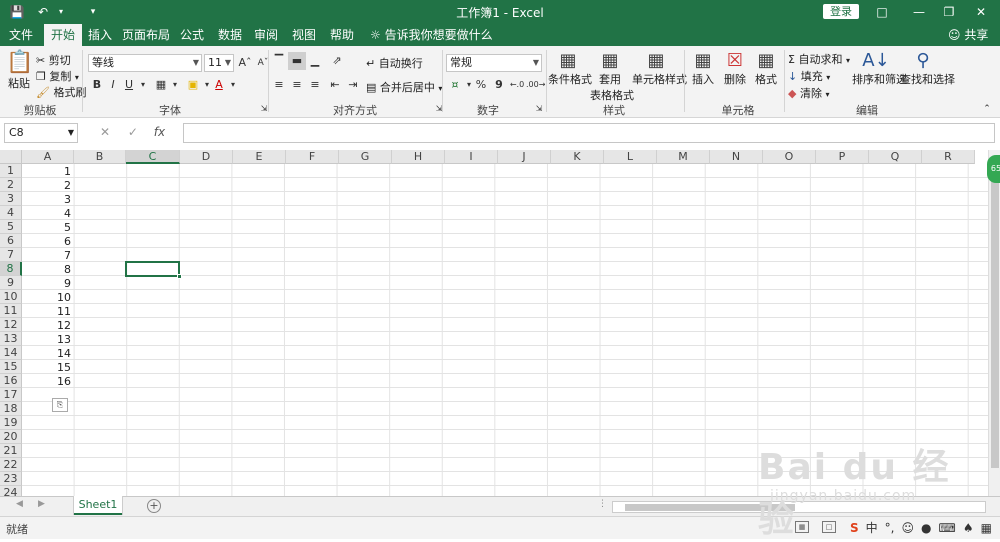  Describe the element at coordinates (60, 405) in the screenshot. I see `paste-options-icon: ⎘` at that location.